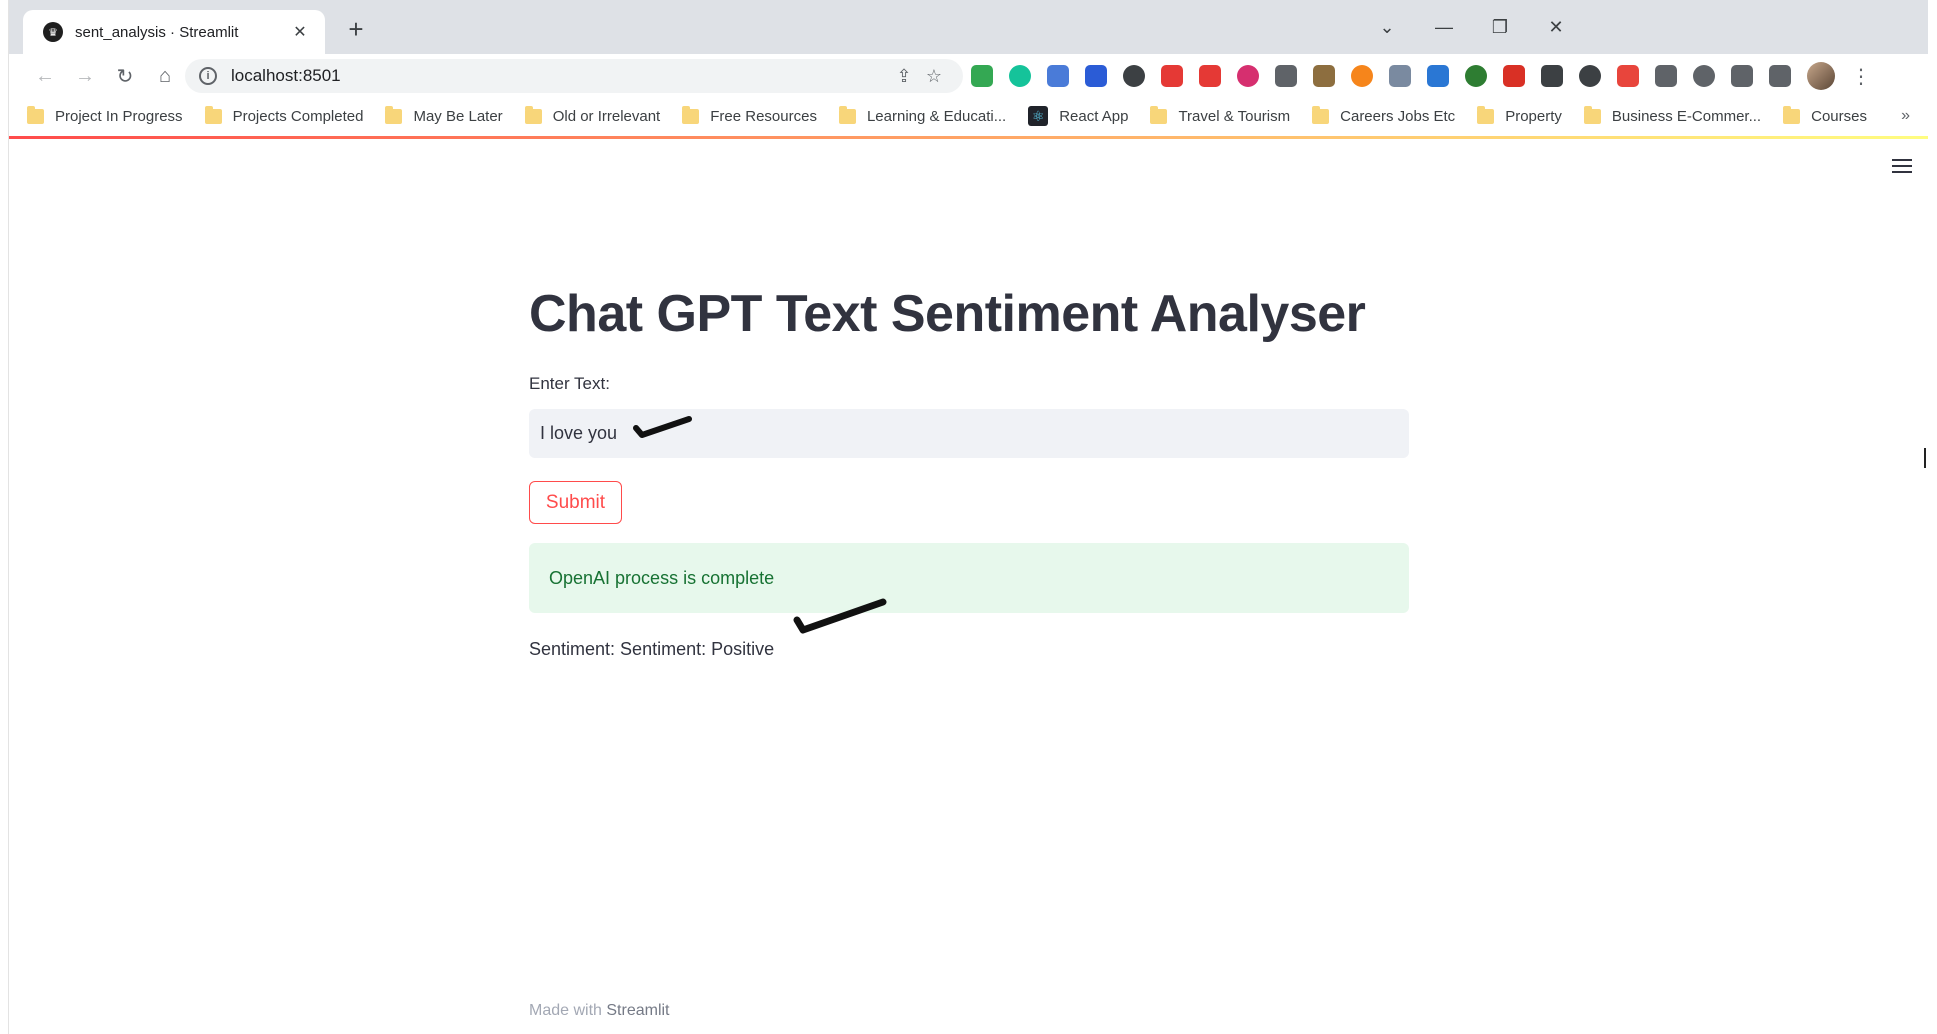  I want to click on extensions-area: ⋮, so click(1421, 76).